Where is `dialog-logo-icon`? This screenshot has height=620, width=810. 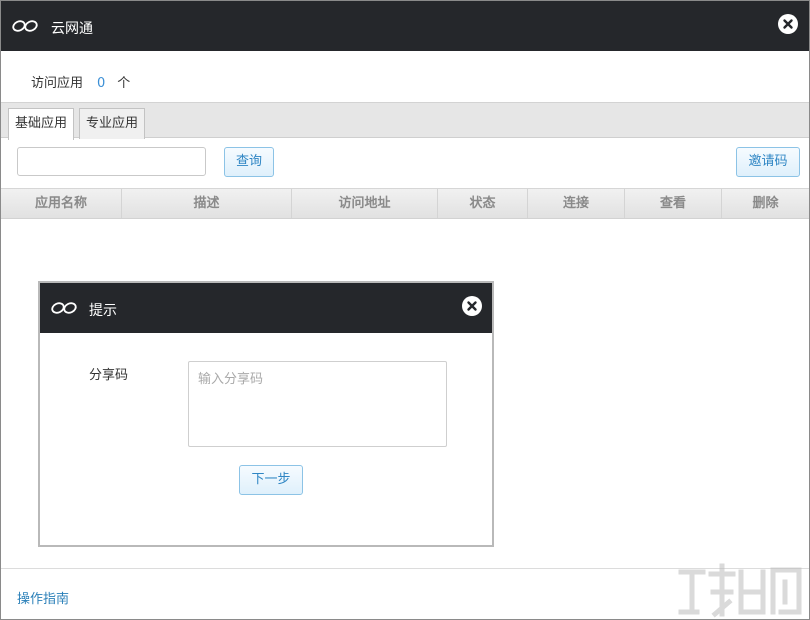
dialog-logo-icon is located at coordinates (64, 308).